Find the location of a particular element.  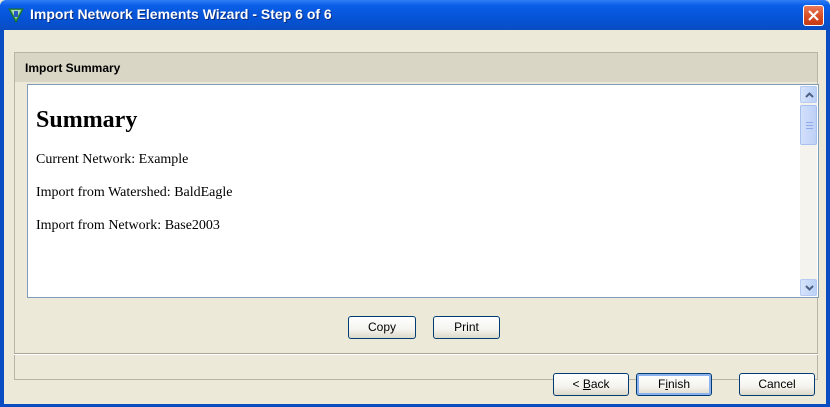

window-frame-right is located at coordinates (828, 218).